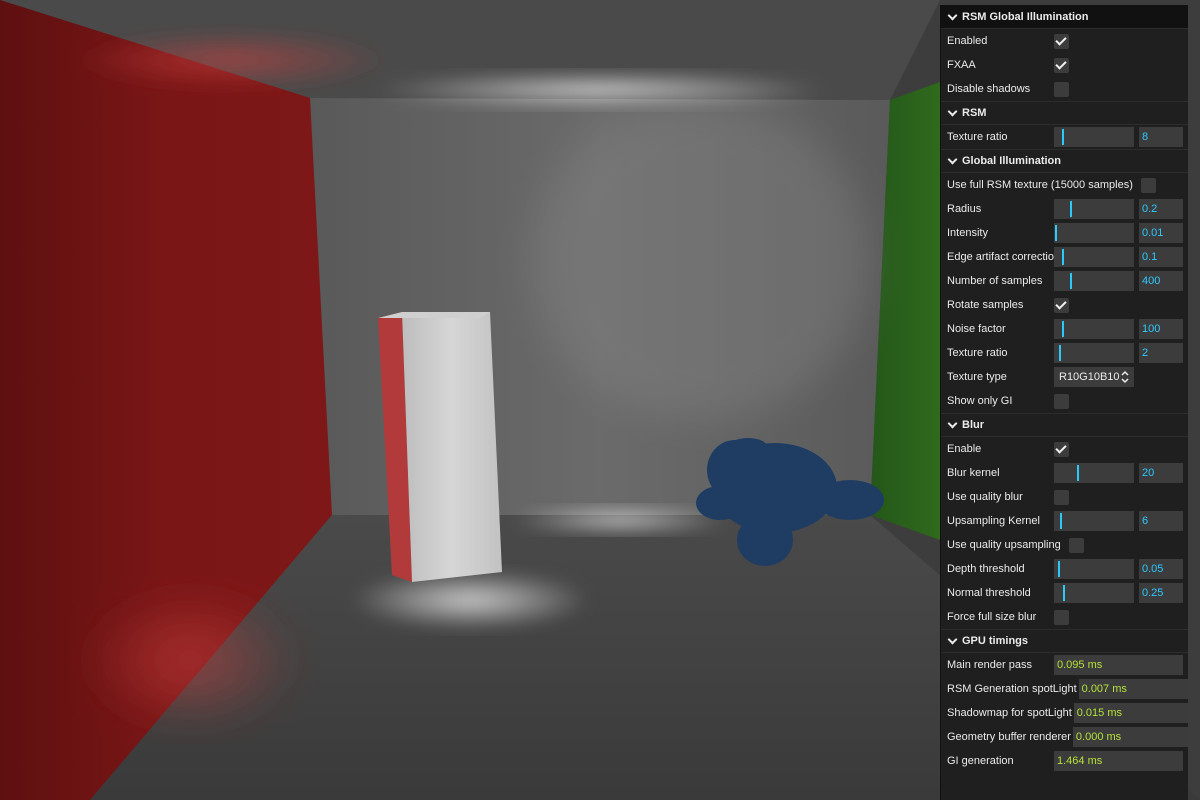 This screenshot has width=1200, height=800. What do you see at coordinates (1094, 257) in the screenshot?
I see `edge-artifact-slider` at bounding box center [1094, 257].